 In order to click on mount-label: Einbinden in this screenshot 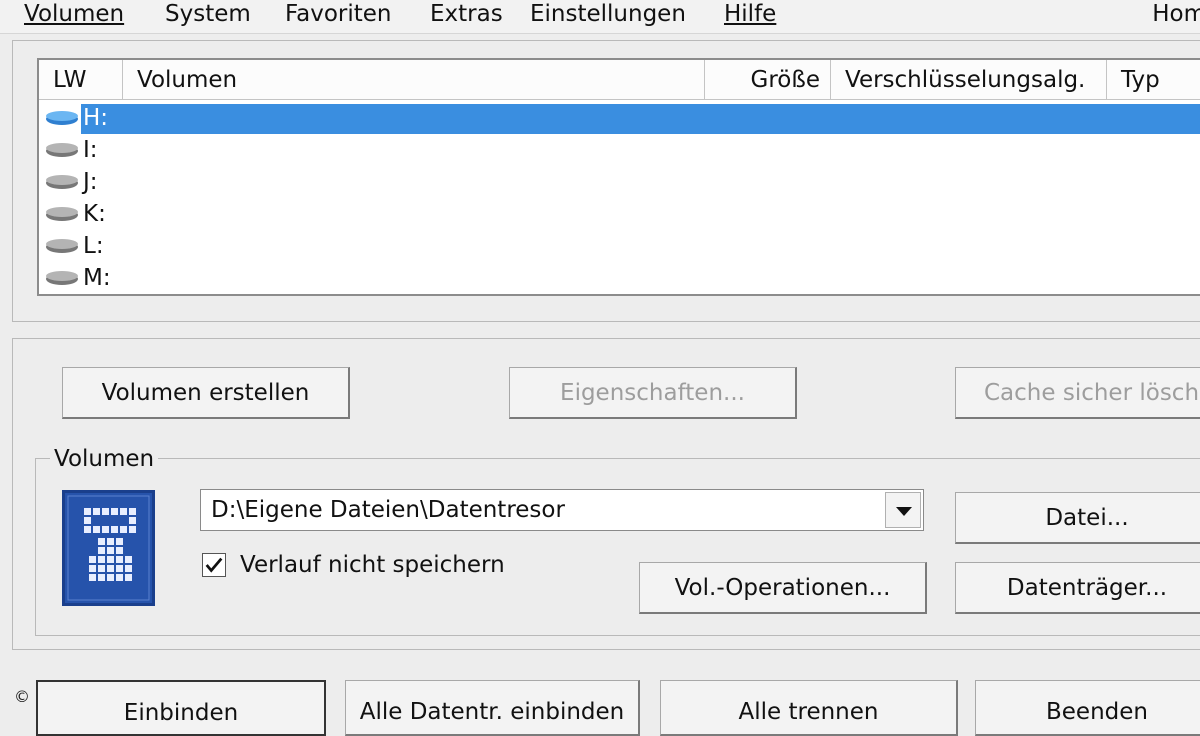, I will do `click(181, 713)`.